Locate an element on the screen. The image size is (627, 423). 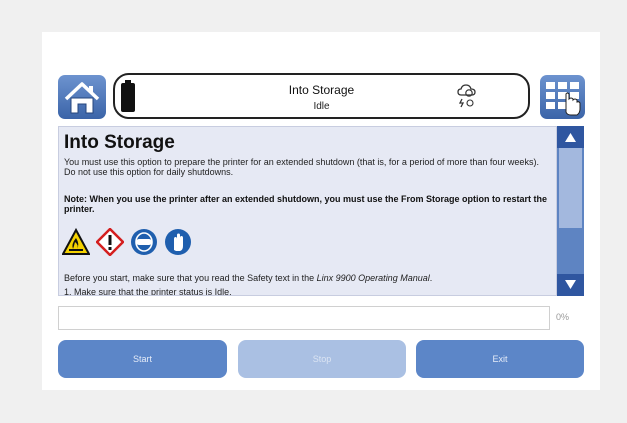
scrollbar is located at coordinates (570, 211).